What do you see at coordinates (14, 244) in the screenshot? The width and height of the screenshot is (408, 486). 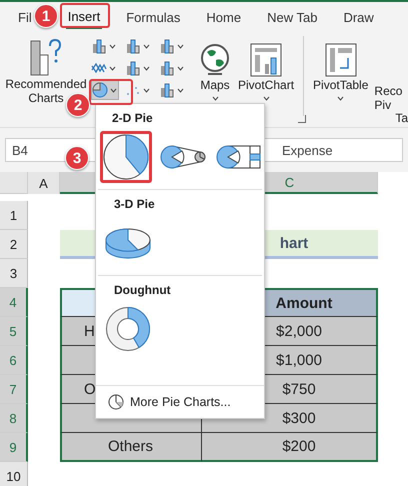 I see `row-header: 2` at bounding box center [14, 244].